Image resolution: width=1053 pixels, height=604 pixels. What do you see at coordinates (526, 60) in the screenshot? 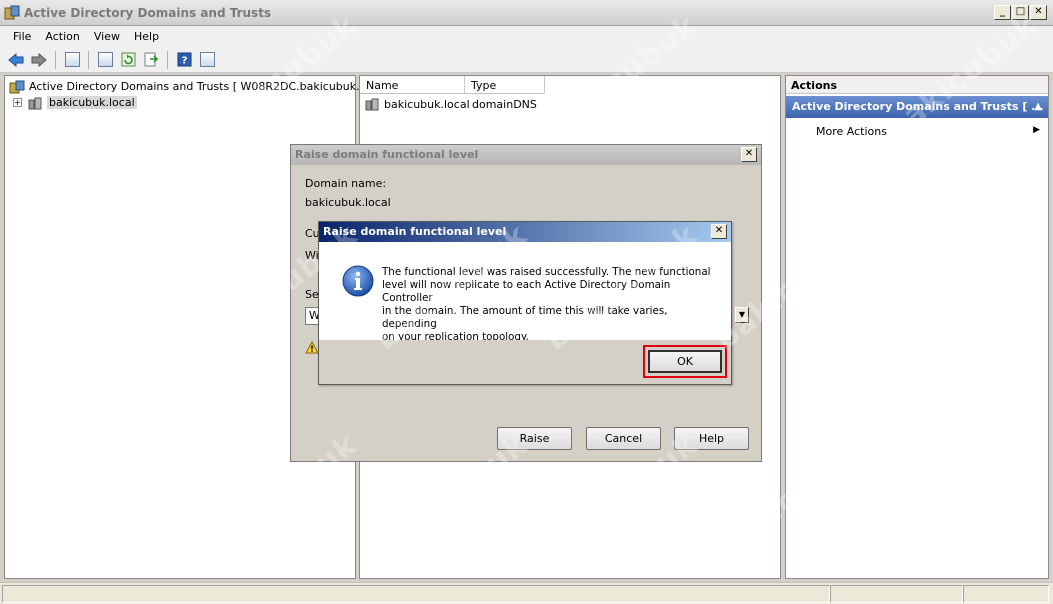
I see `toolbar: ?` at bounding box center [526, 60].